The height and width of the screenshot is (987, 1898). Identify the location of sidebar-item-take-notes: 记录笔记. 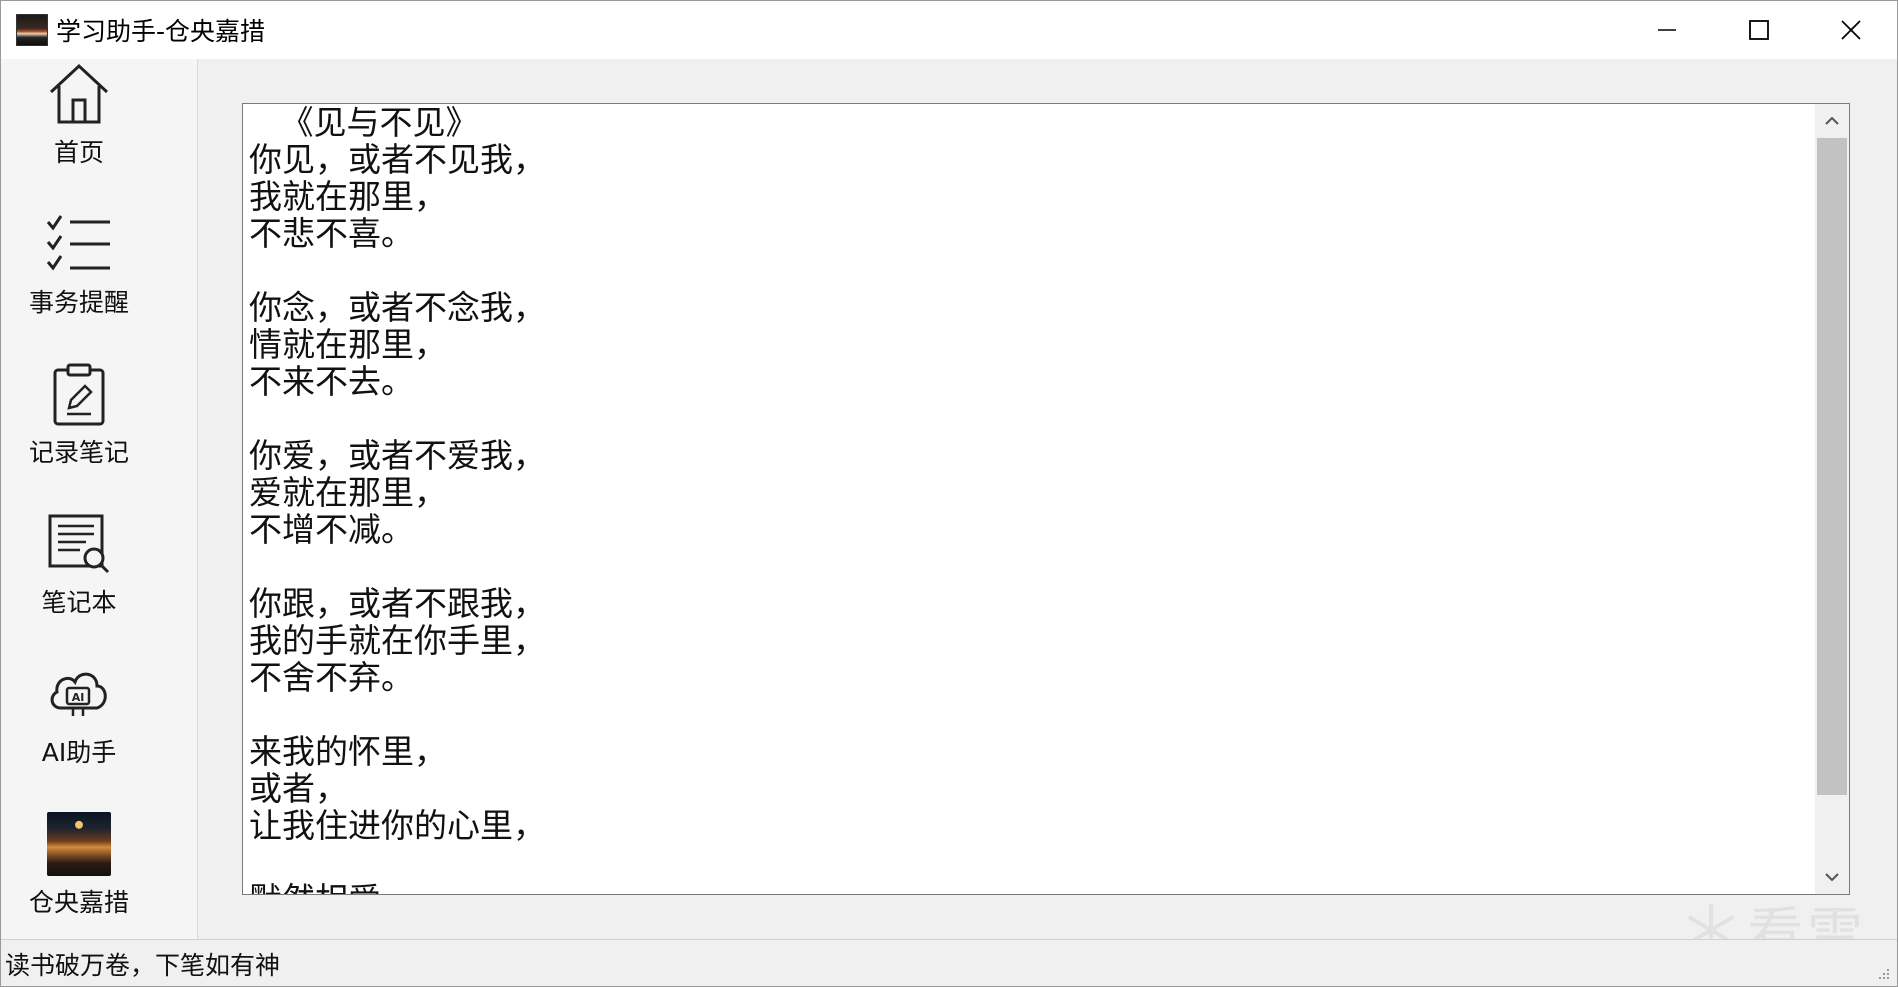
(79, 424).